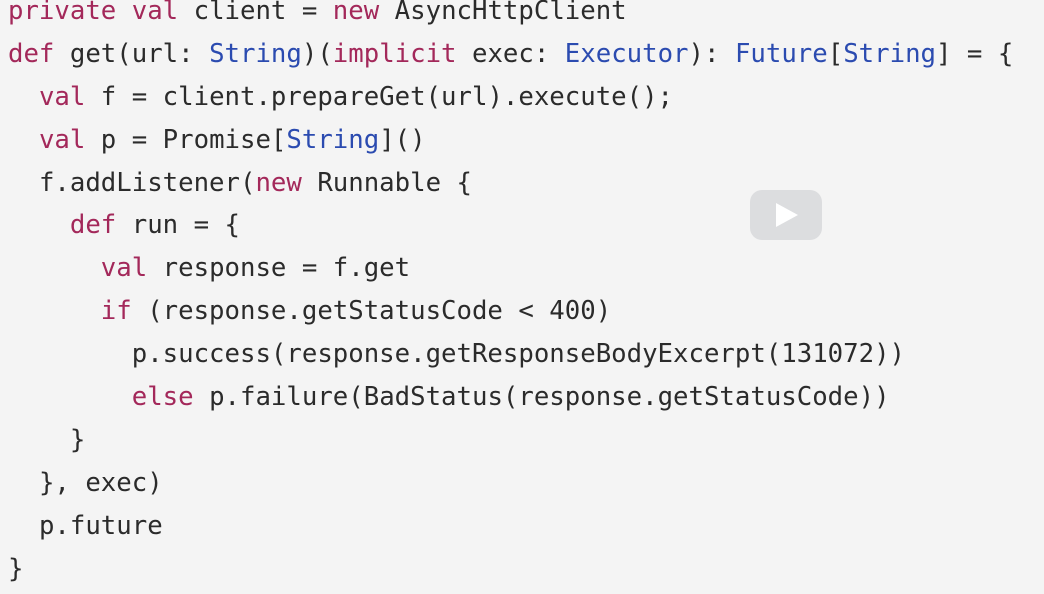  What do you see at coordinates (510, 268) in the screenshot?
I see `code-line: val response = f.get` at bounding box center [510, 268].